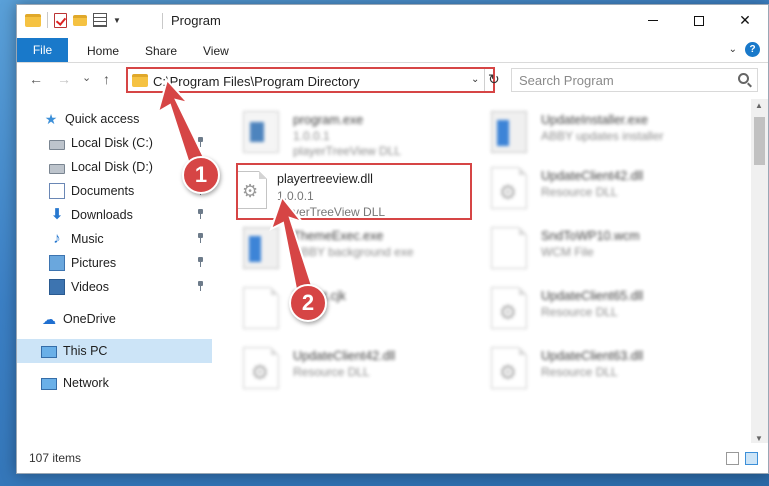  Describe the element at coordinates (57, 263) in the screenshot. I see `pictures-icon` at that location.